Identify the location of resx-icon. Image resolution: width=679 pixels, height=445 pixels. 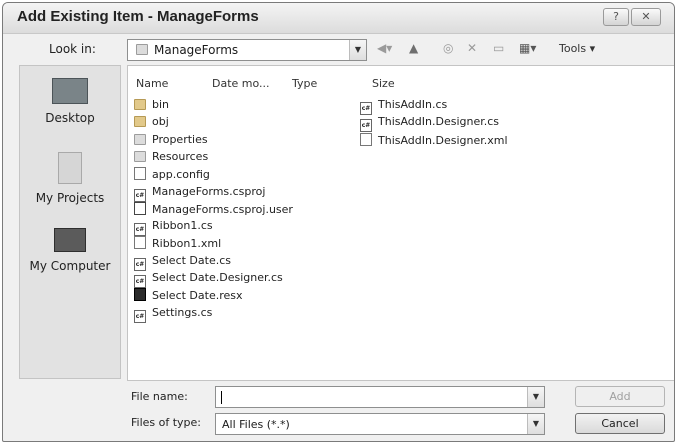
(140, 295).